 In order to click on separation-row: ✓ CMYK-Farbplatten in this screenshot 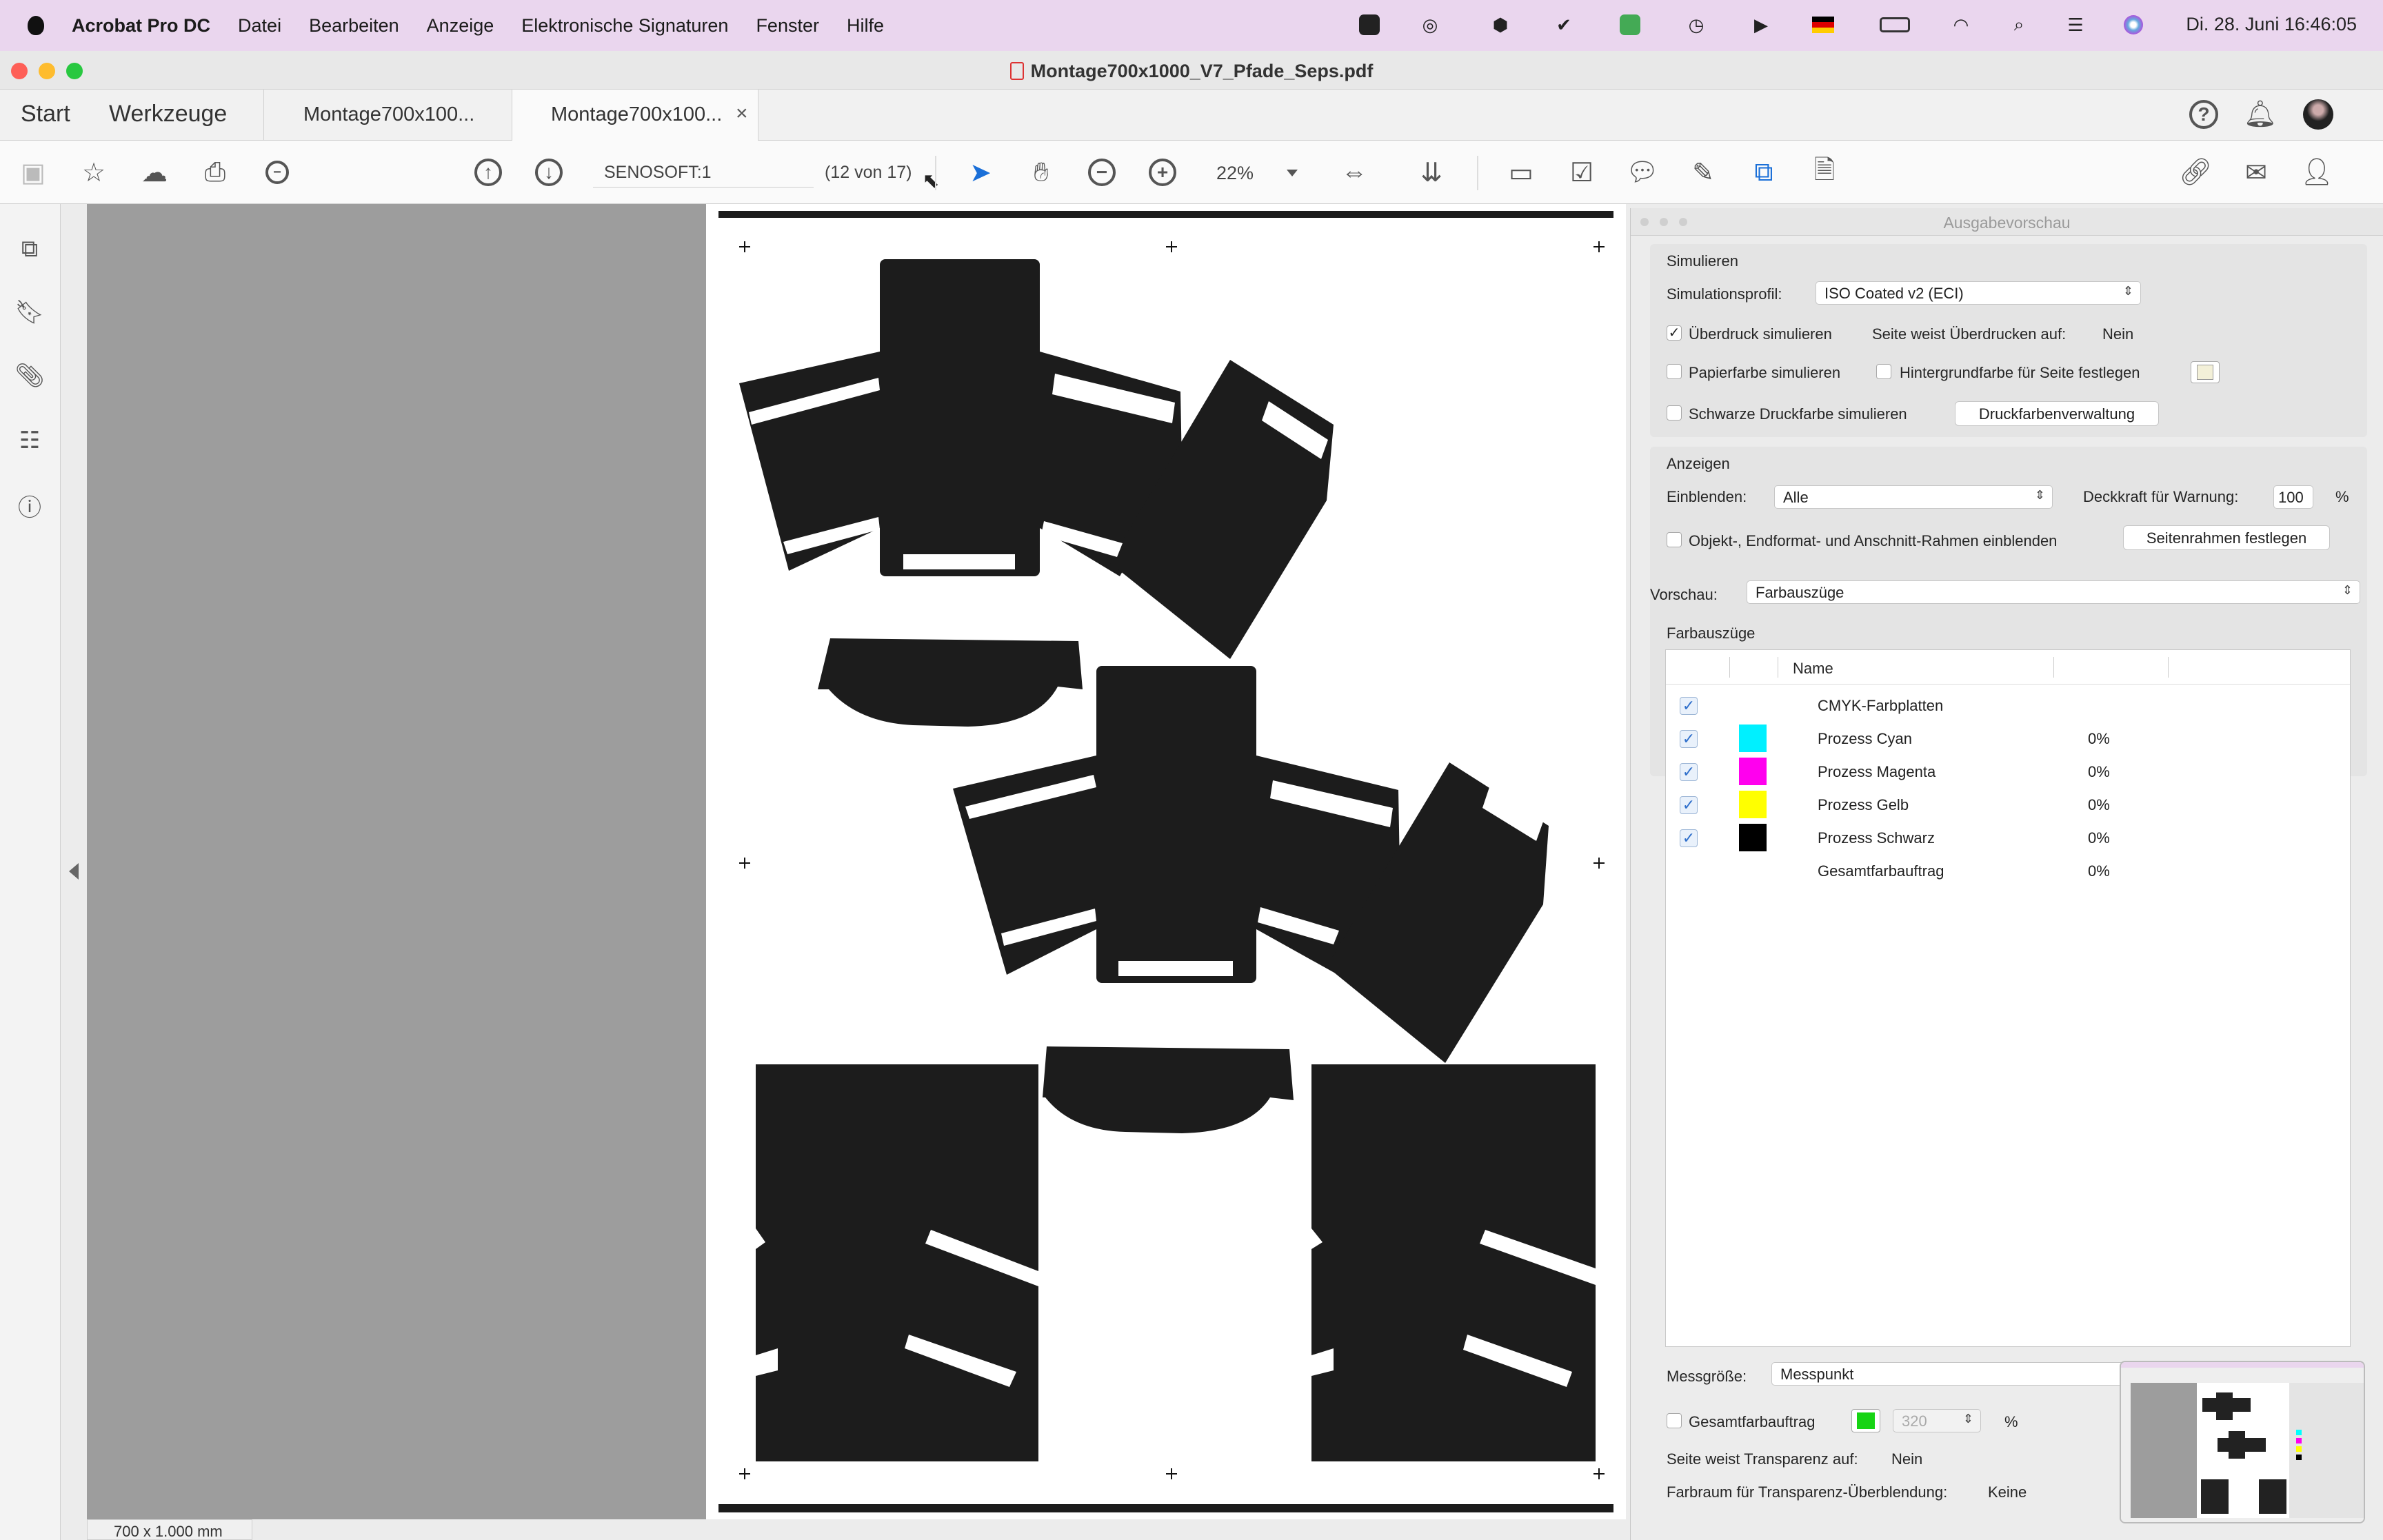, I will do `click(2008, 706)`.